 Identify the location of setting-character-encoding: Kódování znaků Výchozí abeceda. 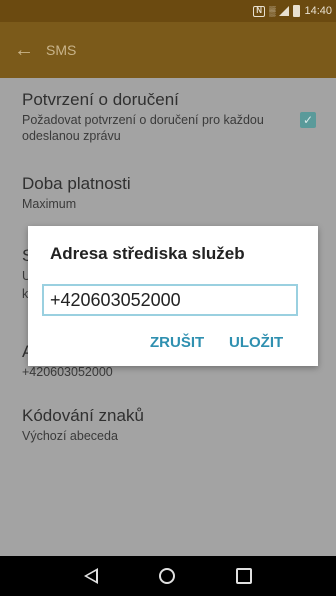
(167, 425).